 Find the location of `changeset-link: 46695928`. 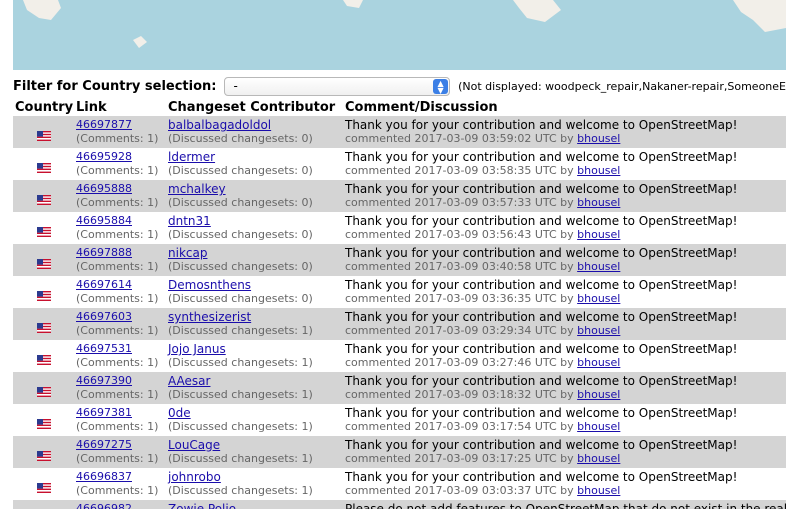

changeset-link: 46695928 is located at coordinates (117, 157).